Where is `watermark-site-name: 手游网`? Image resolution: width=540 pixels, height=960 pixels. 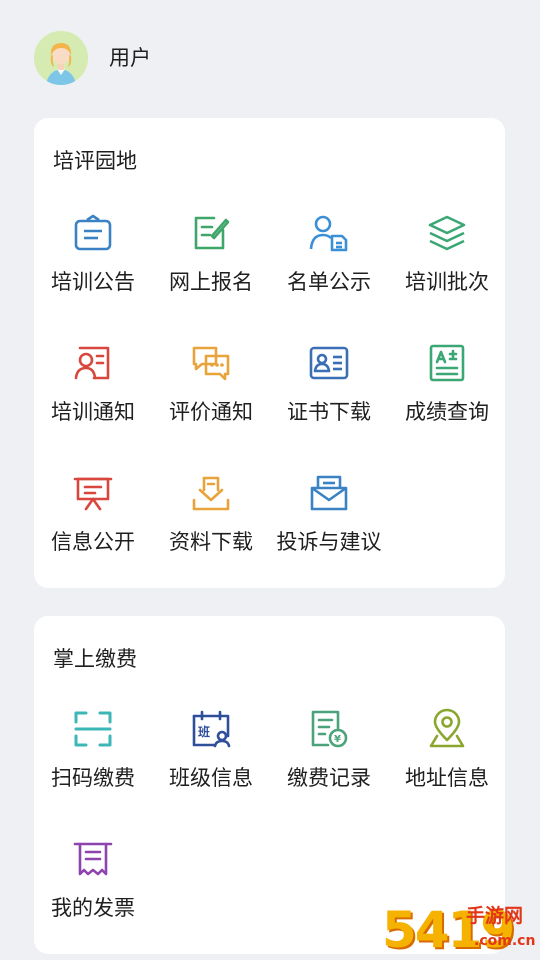
watermark-site-name: 手游网 is located at coordinates (495, 916).